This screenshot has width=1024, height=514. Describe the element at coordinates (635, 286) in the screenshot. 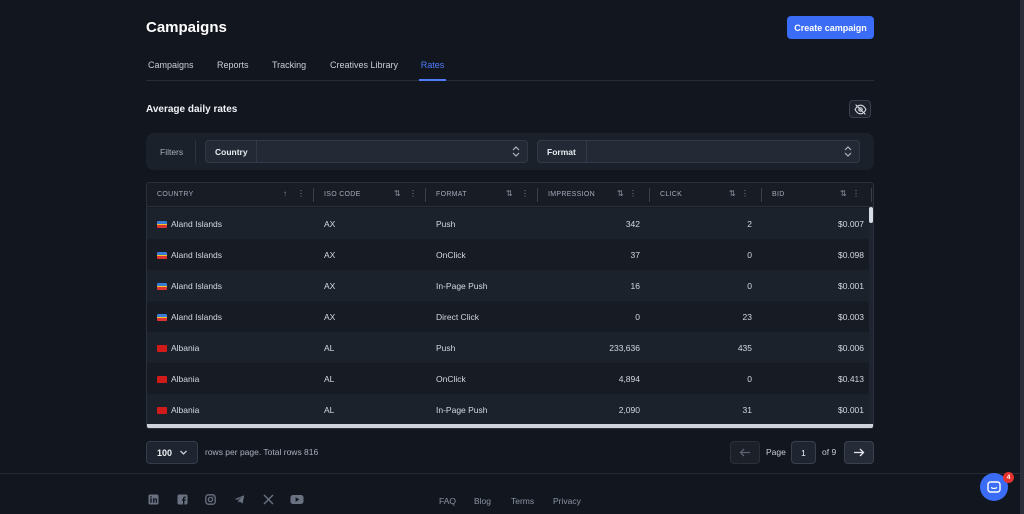

I see `impression-cell: 16` at that location.